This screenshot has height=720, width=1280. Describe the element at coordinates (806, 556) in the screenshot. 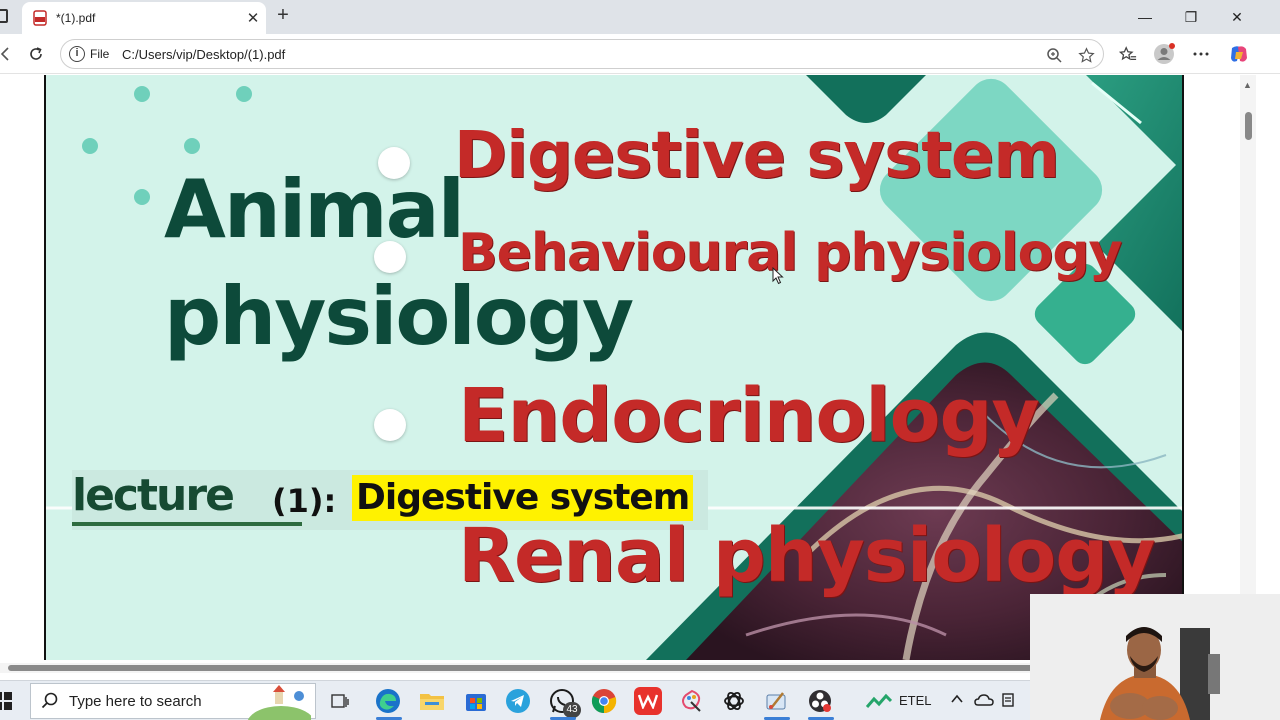

I see `topic-renal-physiology: Renal physiology` at that location.